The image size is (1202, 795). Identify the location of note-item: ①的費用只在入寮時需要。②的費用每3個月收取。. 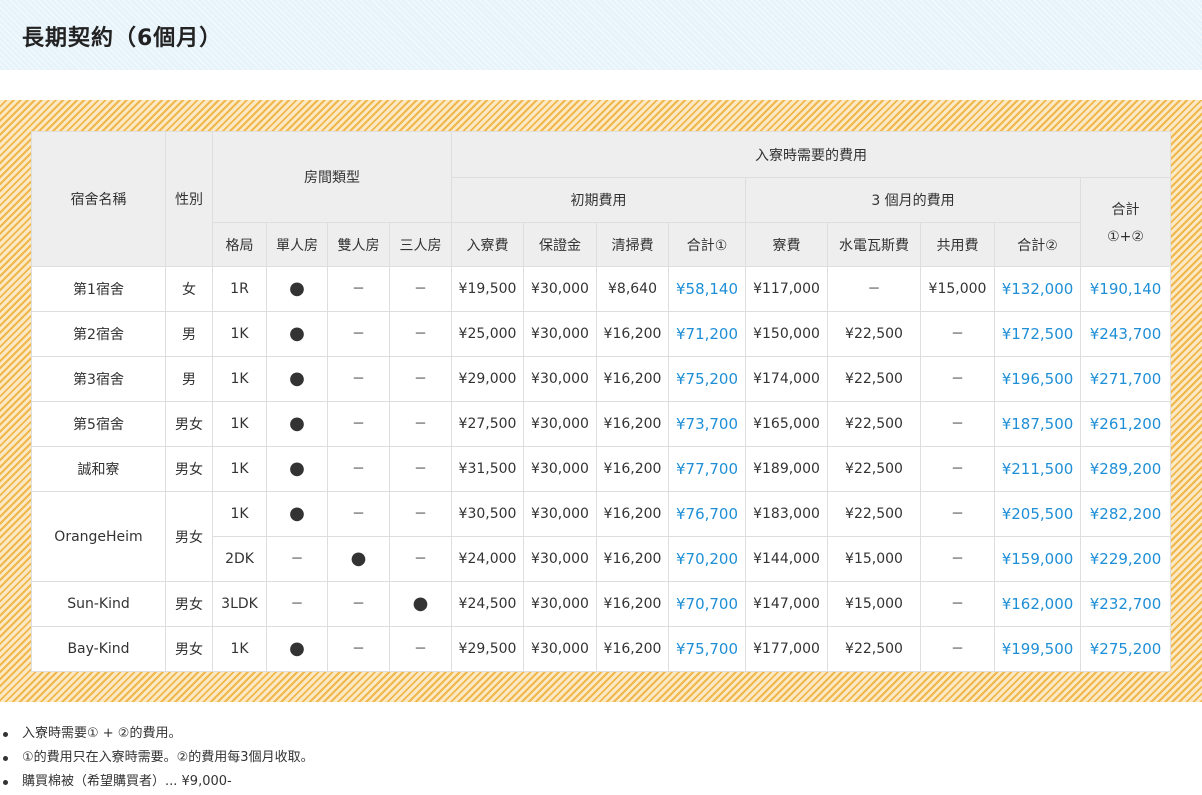
(157, 758).